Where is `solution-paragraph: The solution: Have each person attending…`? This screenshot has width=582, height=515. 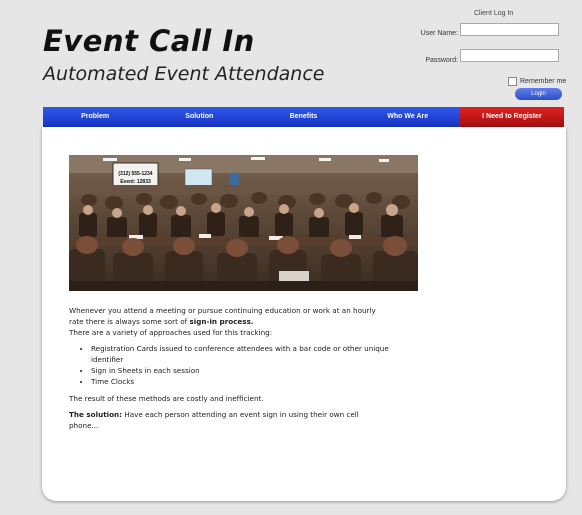 solution-paragraph: The solution: Have each person attending… is located at coordinates (229, 421).